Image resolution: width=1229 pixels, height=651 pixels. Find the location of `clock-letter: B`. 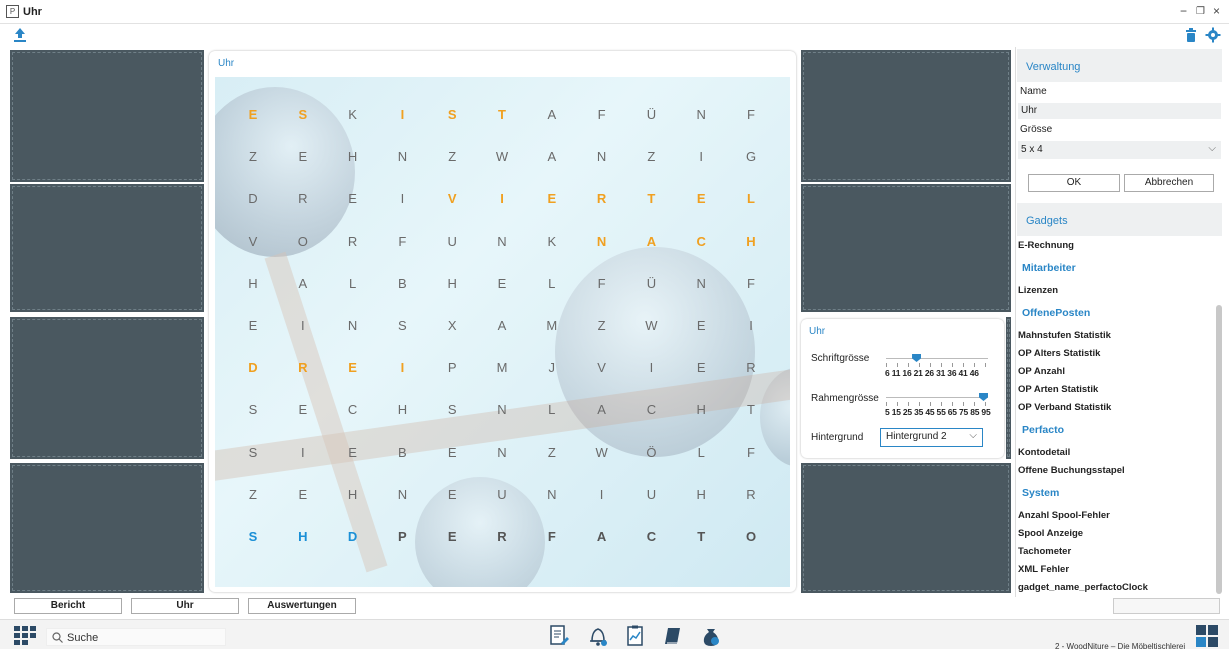

clock-letter: B is located at coordinates (402, 283).